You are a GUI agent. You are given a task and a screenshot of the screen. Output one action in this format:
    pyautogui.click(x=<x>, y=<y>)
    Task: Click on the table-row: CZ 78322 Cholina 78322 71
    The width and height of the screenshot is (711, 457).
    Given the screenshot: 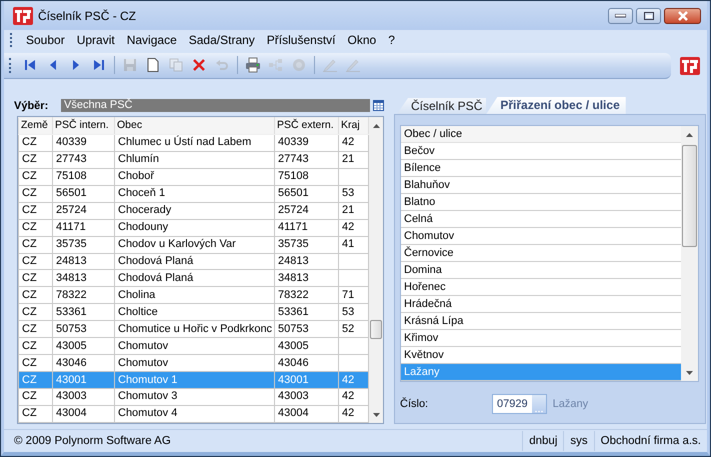 What is the action you would take?
    pyautogui.click(x=193, y=295)
    